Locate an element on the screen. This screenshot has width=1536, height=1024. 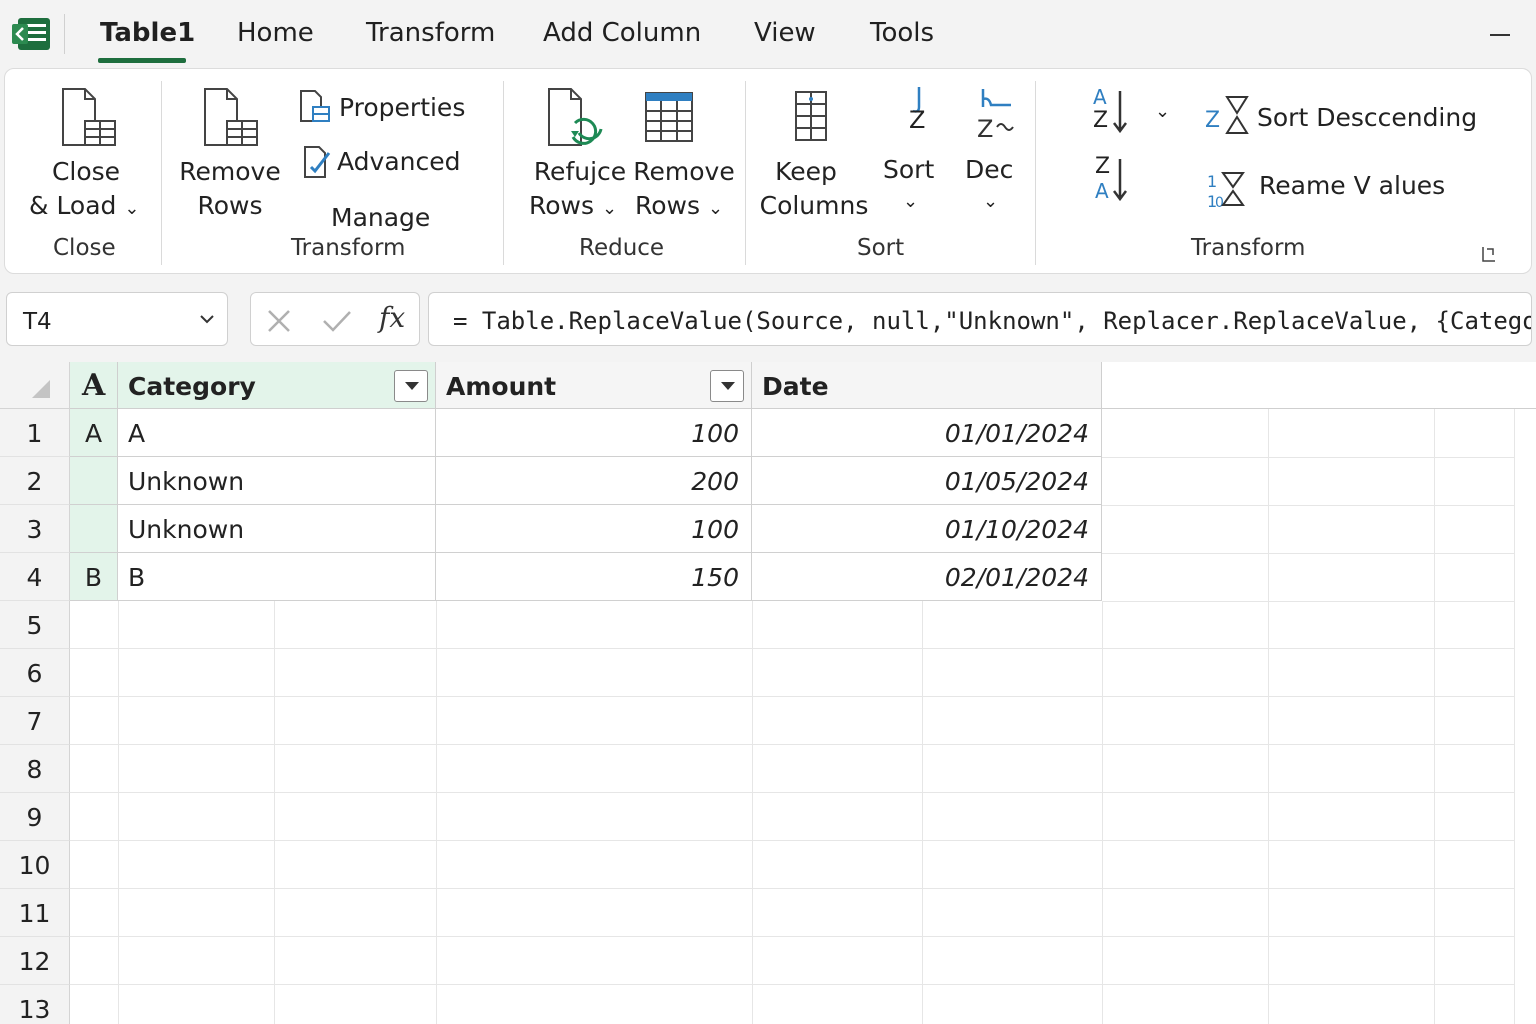
active-tab-indicator is located at coordinates (142, 60).